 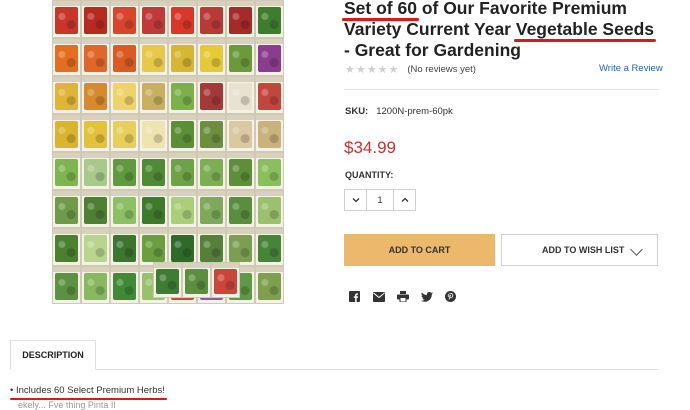 What do you see at coordinates (631, 68) in the screenshot?
I see `write-review-link: Write a Review` at bounding box center [631, 68].